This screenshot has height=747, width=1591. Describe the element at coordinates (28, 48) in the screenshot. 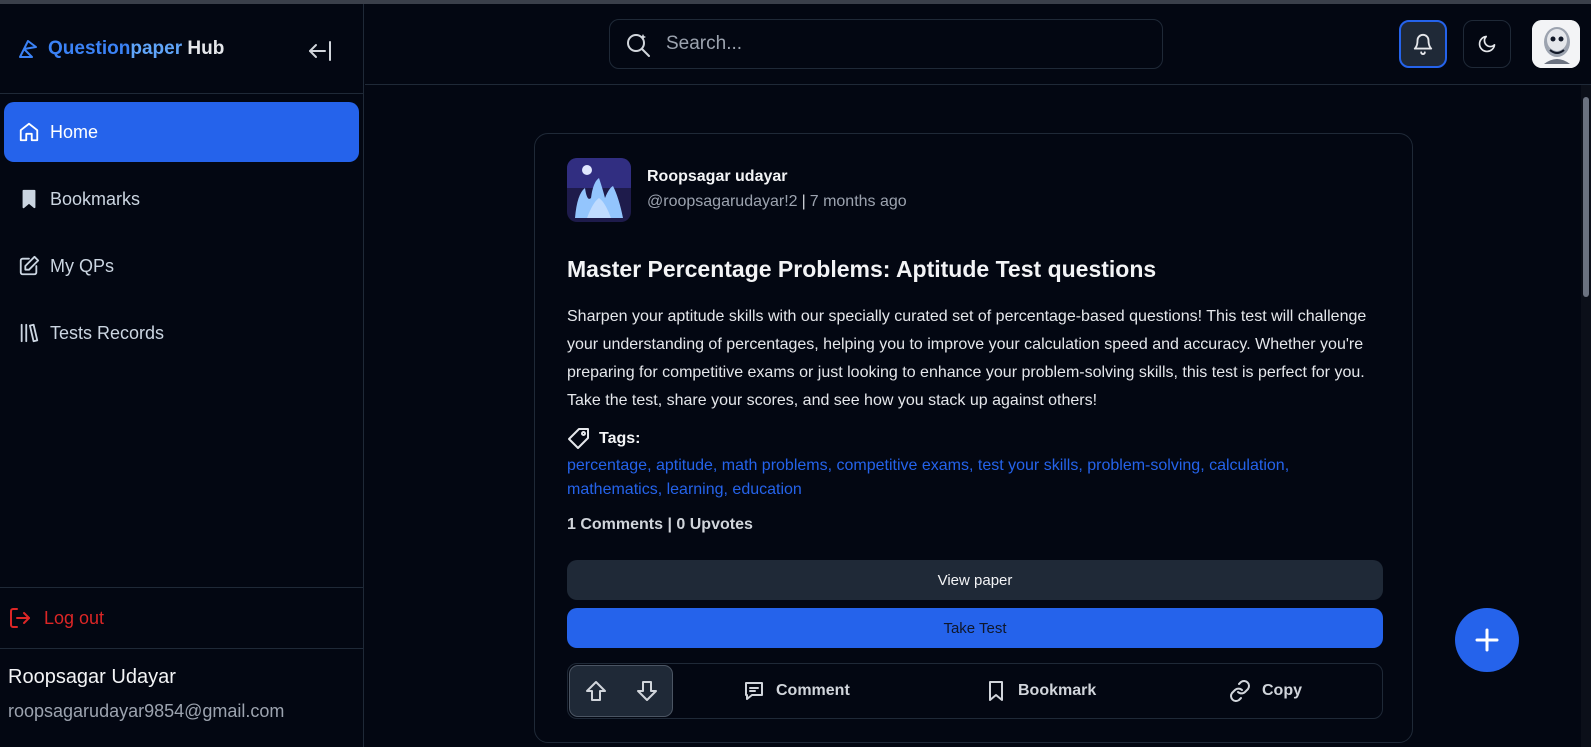

I see `logo-icon` at that location.